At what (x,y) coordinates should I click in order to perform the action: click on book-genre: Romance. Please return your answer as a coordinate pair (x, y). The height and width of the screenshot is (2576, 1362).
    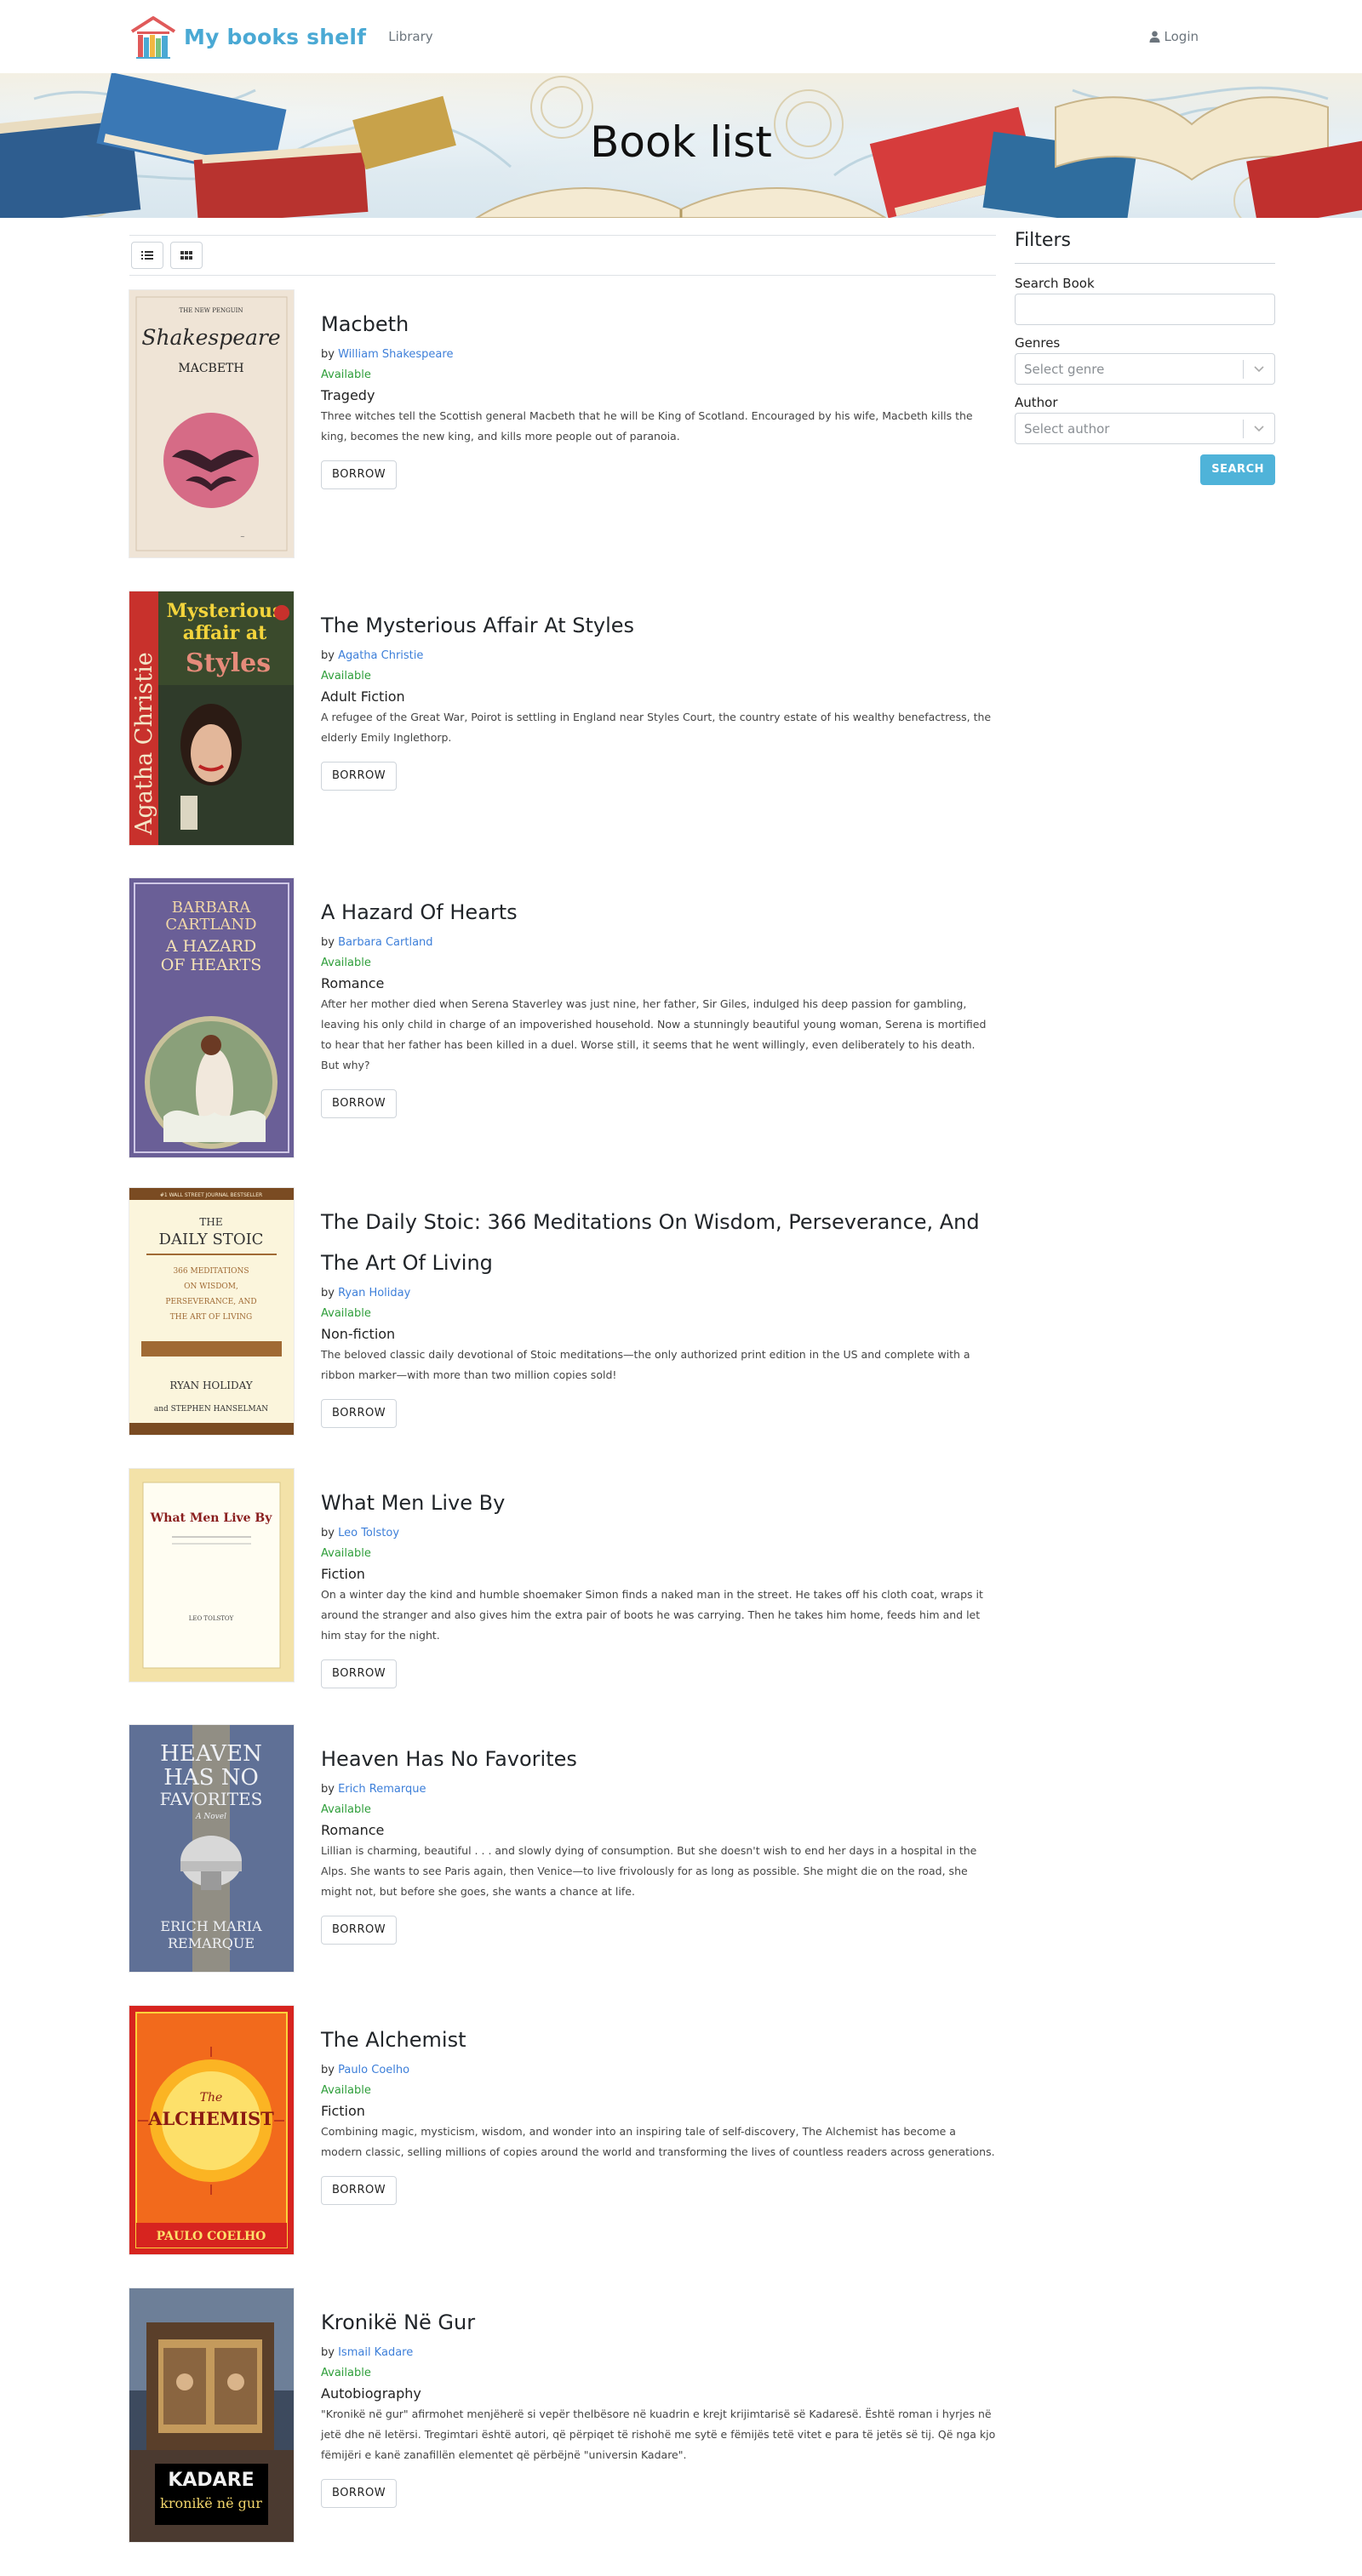
    Looking at the image, I should click on (353, 1830).